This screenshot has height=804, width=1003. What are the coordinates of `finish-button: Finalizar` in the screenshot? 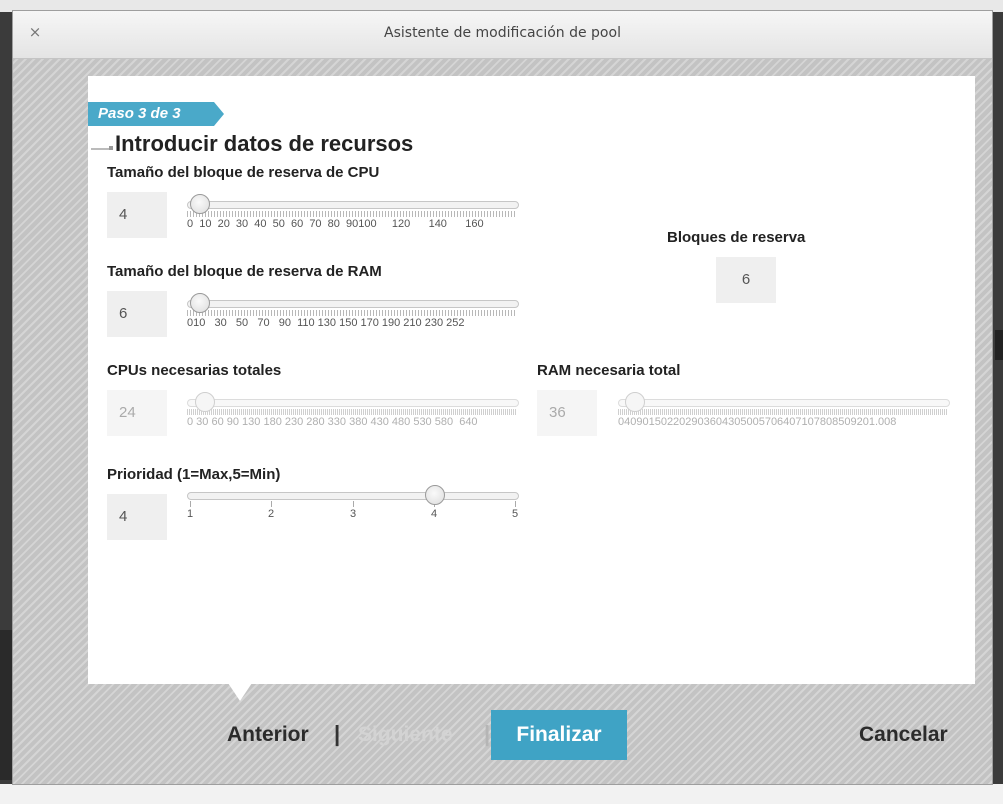 It's located at (559, 735).